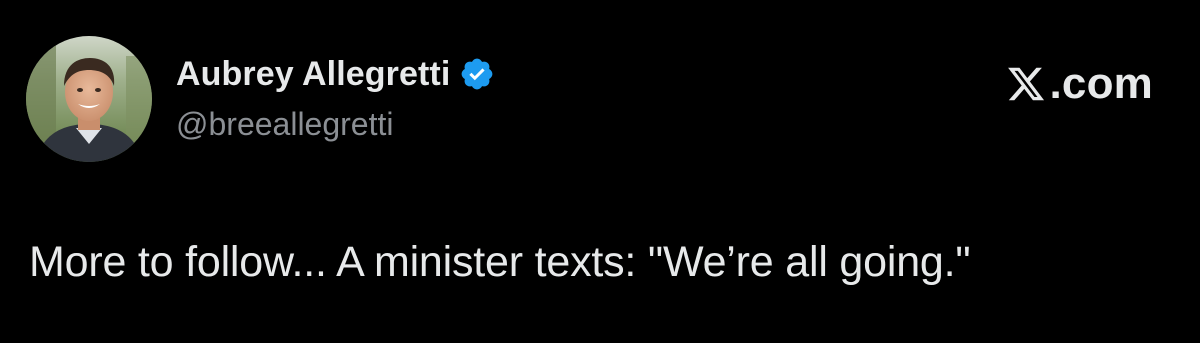 The width and height of the screenshot is (1200, 343). Describe the element at coordinates (313, 74) in the screenshot. I see `author-display-name: Aubrey Allegretti` at that location.